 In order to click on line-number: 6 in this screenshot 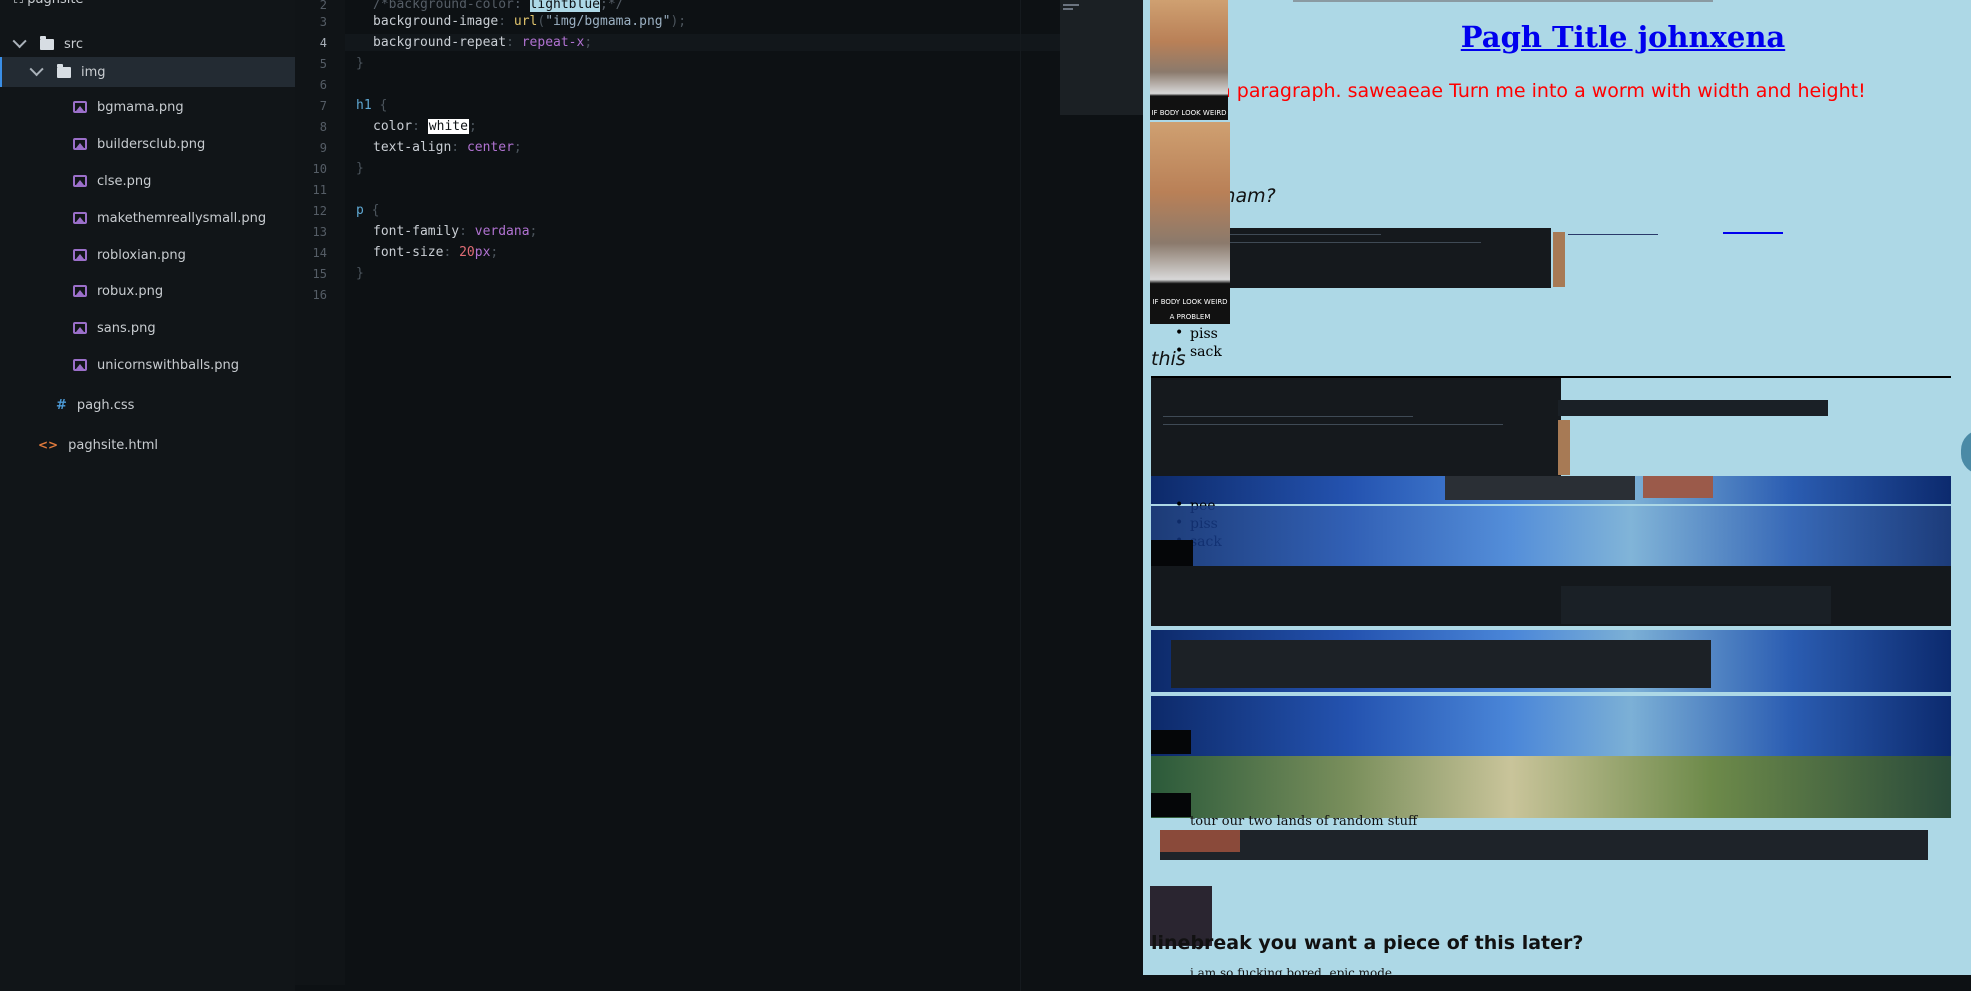, I will do `click(323, 85)`.